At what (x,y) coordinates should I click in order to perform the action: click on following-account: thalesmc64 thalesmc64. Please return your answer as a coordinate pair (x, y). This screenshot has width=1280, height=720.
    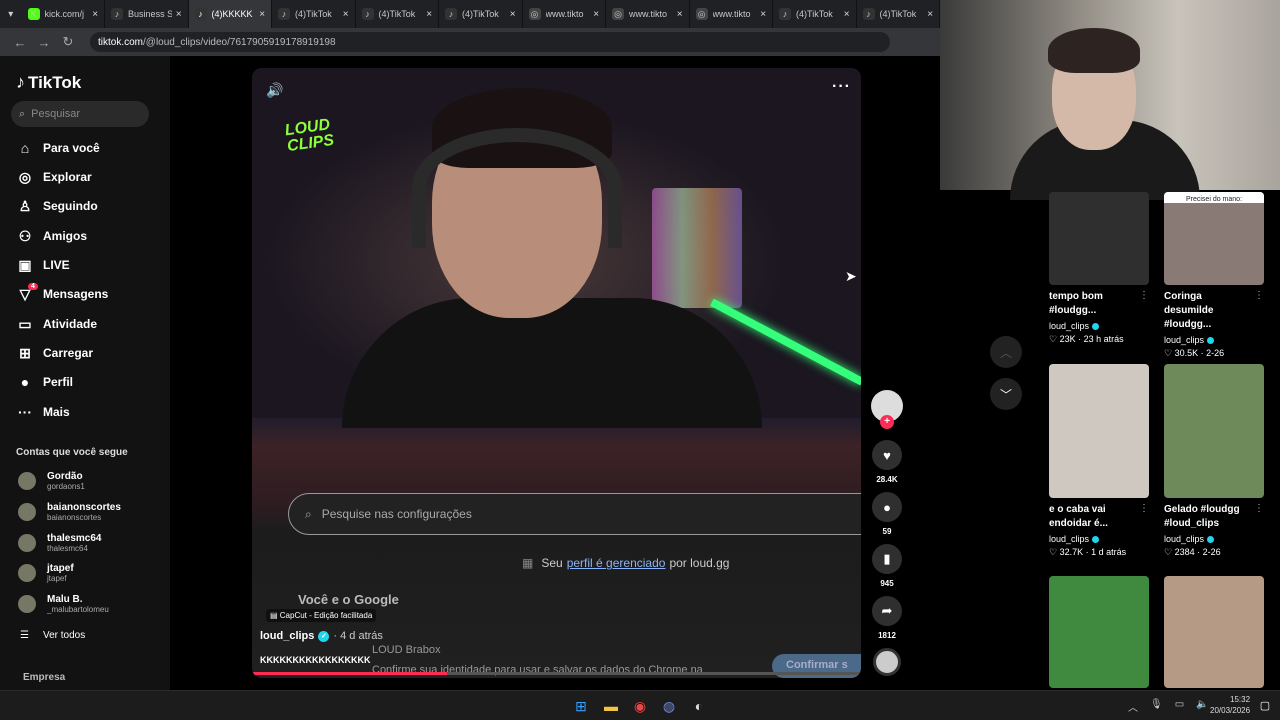
    Looking at the image, I should click on (59, 543).